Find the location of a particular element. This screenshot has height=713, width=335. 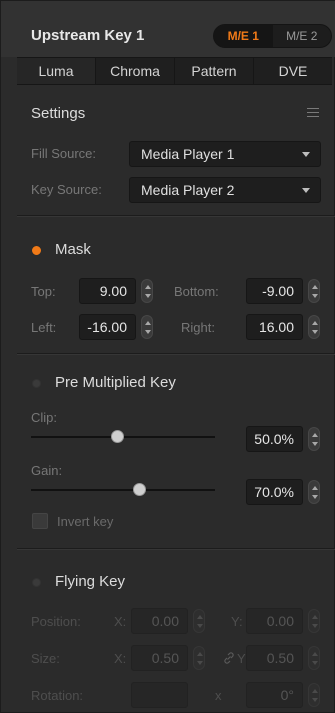

mask-left-stepper is located at coordinates (147, 327).